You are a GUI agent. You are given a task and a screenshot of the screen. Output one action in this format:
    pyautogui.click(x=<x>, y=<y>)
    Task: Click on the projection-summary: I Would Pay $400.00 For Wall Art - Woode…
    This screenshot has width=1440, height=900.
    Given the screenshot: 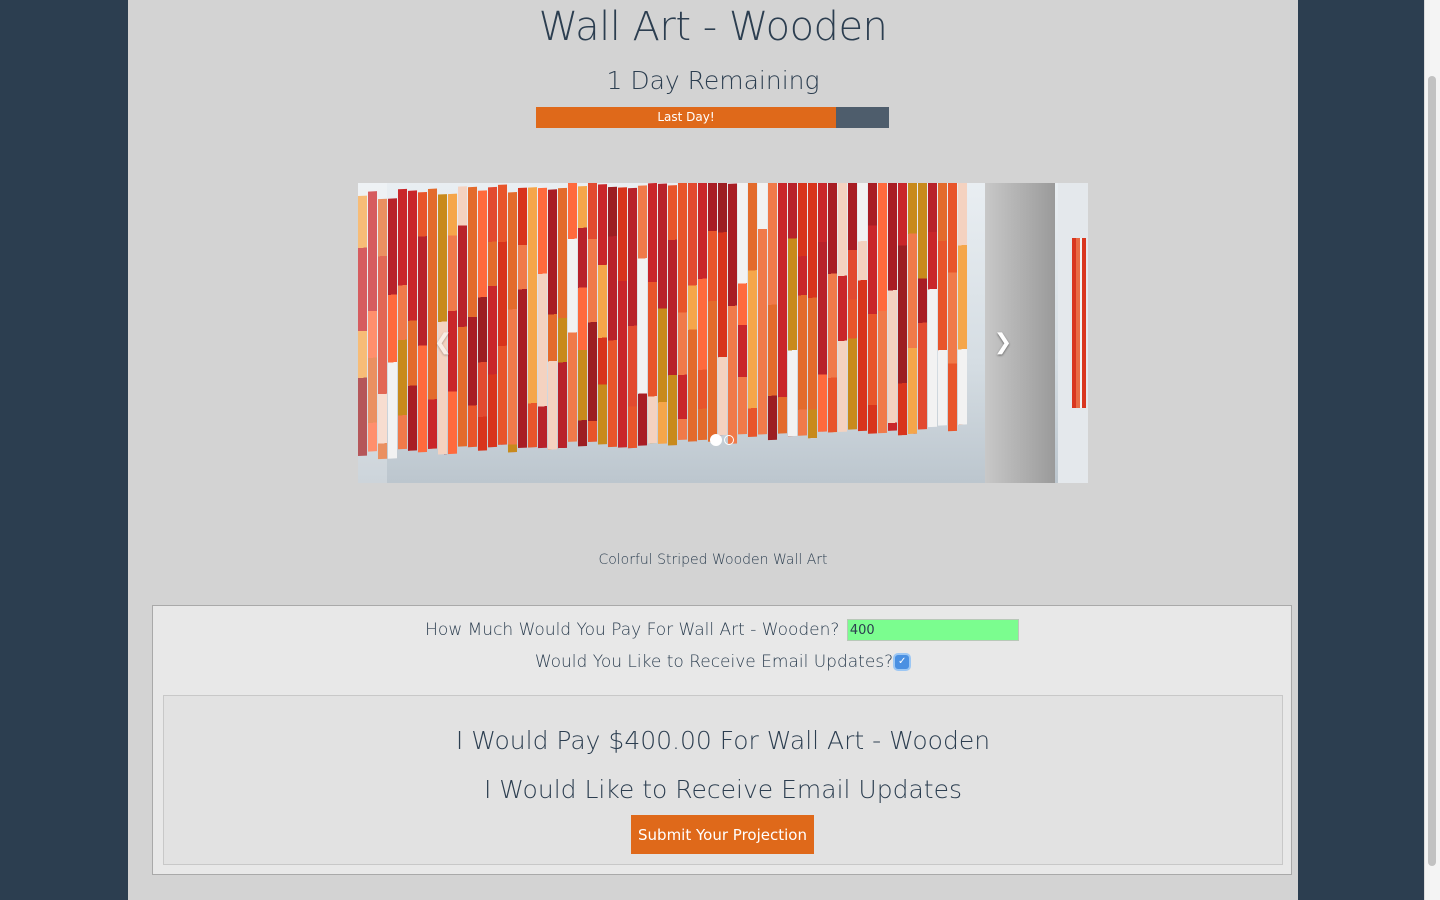 What is the action you would take?
    pyautogui.click(x=723, y=780)
    